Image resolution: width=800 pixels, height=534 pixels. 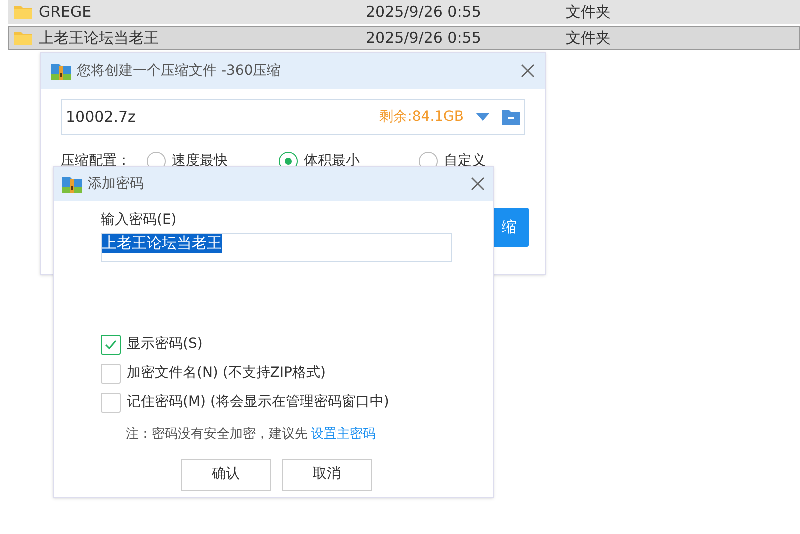 I want to click on checkbox-label: 显示密码(S), so click(x=165, y=344).